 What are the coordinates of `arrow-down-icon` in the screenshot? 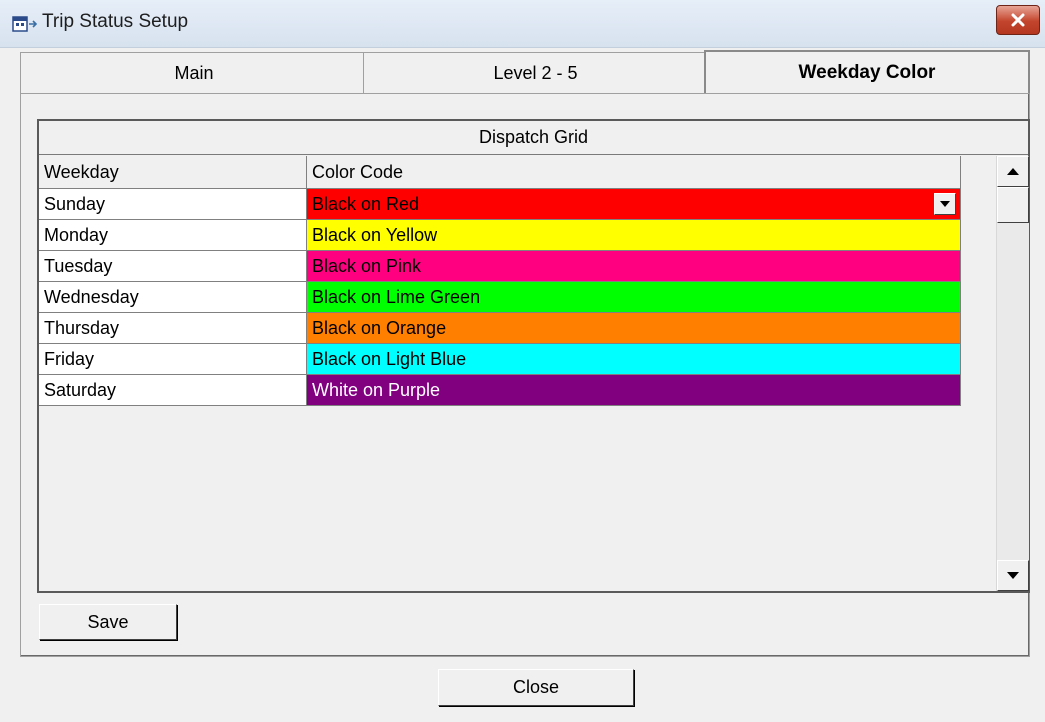 It's located at (1013, 575).